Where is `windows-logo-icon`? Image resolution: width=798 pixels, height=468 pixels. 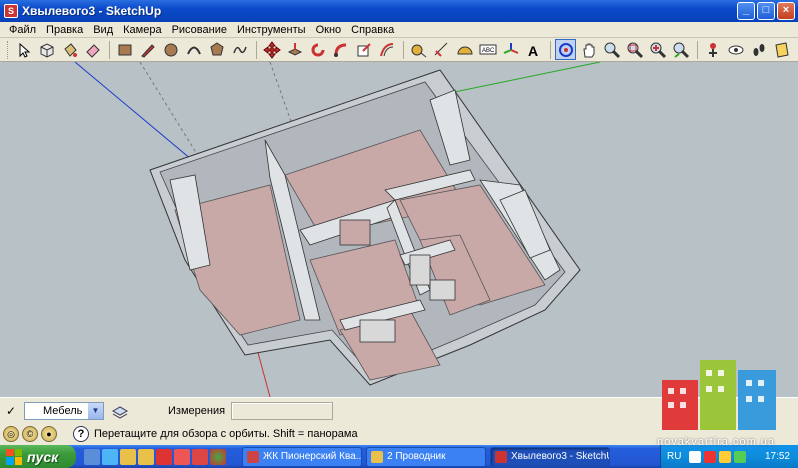
windows-logo-icon is located at coordinates (14, 456).